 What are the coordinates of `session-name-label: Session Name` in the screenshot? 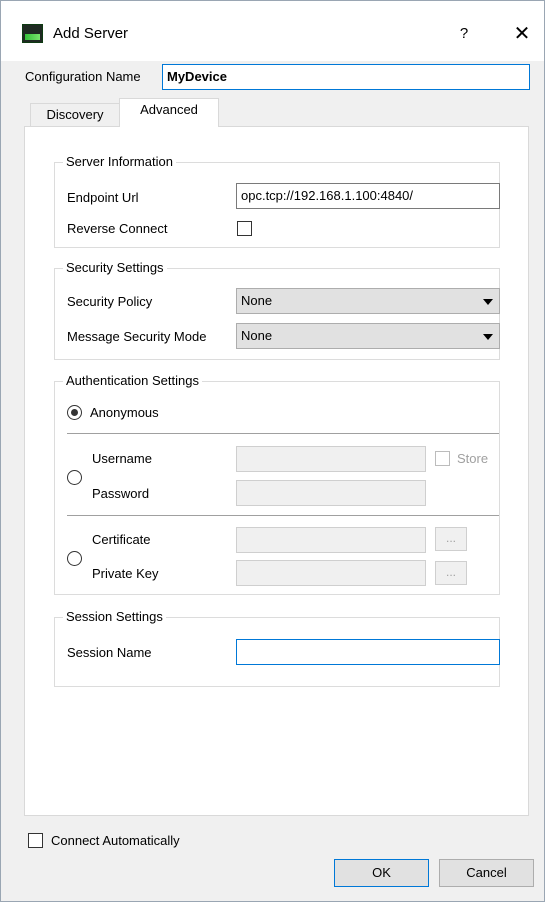 It's located at (109, 652).